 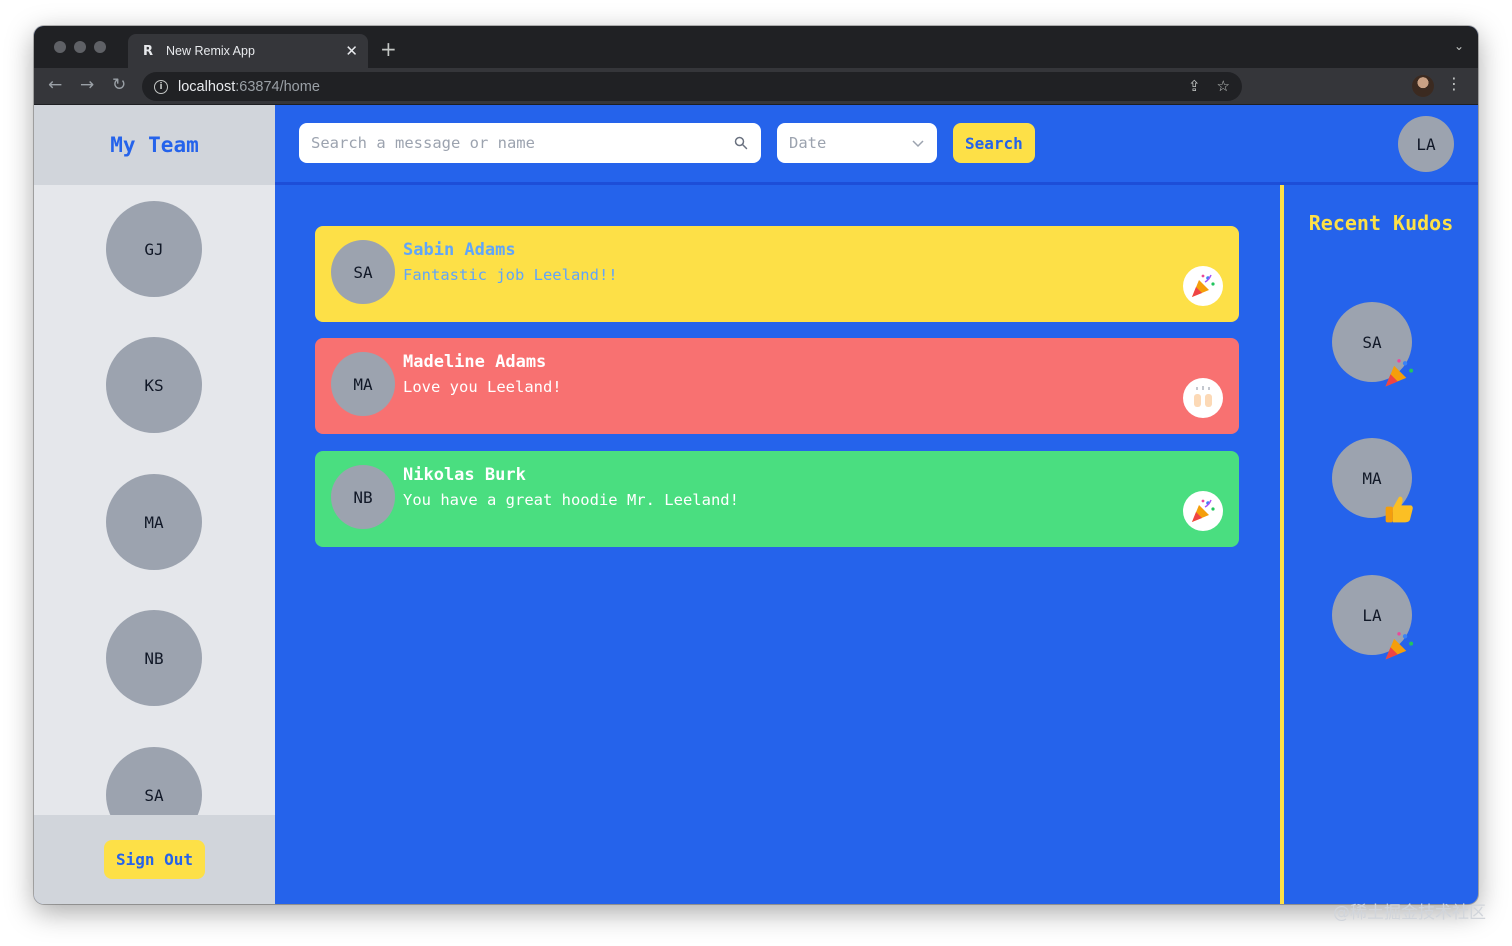 I want to click on back-arrow-icon: ←, so click(x=55, y=85).